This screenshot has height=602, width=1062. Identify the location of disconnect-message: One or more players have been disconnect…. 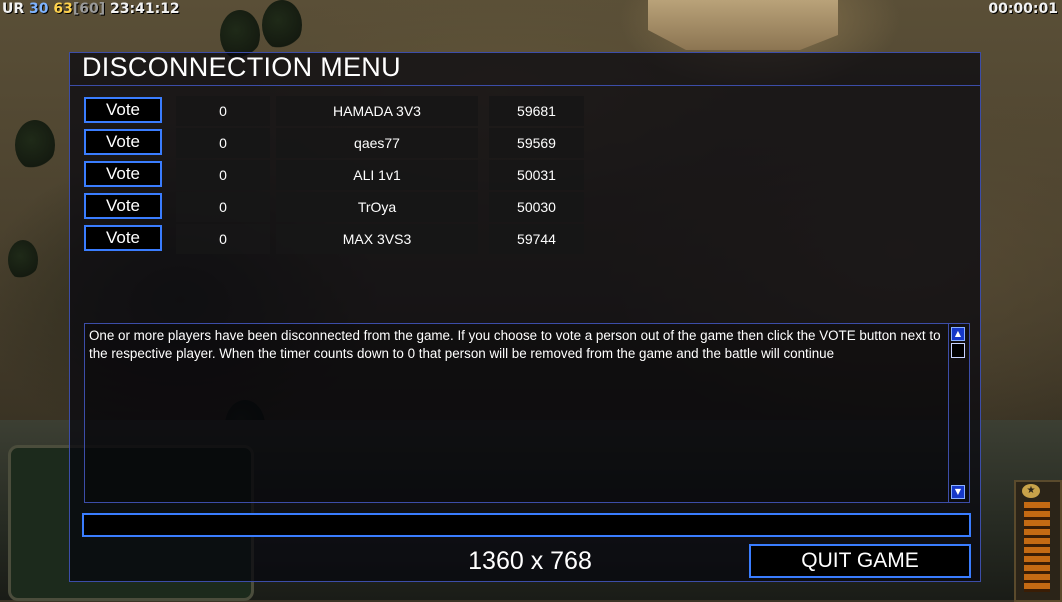
(515, 344).